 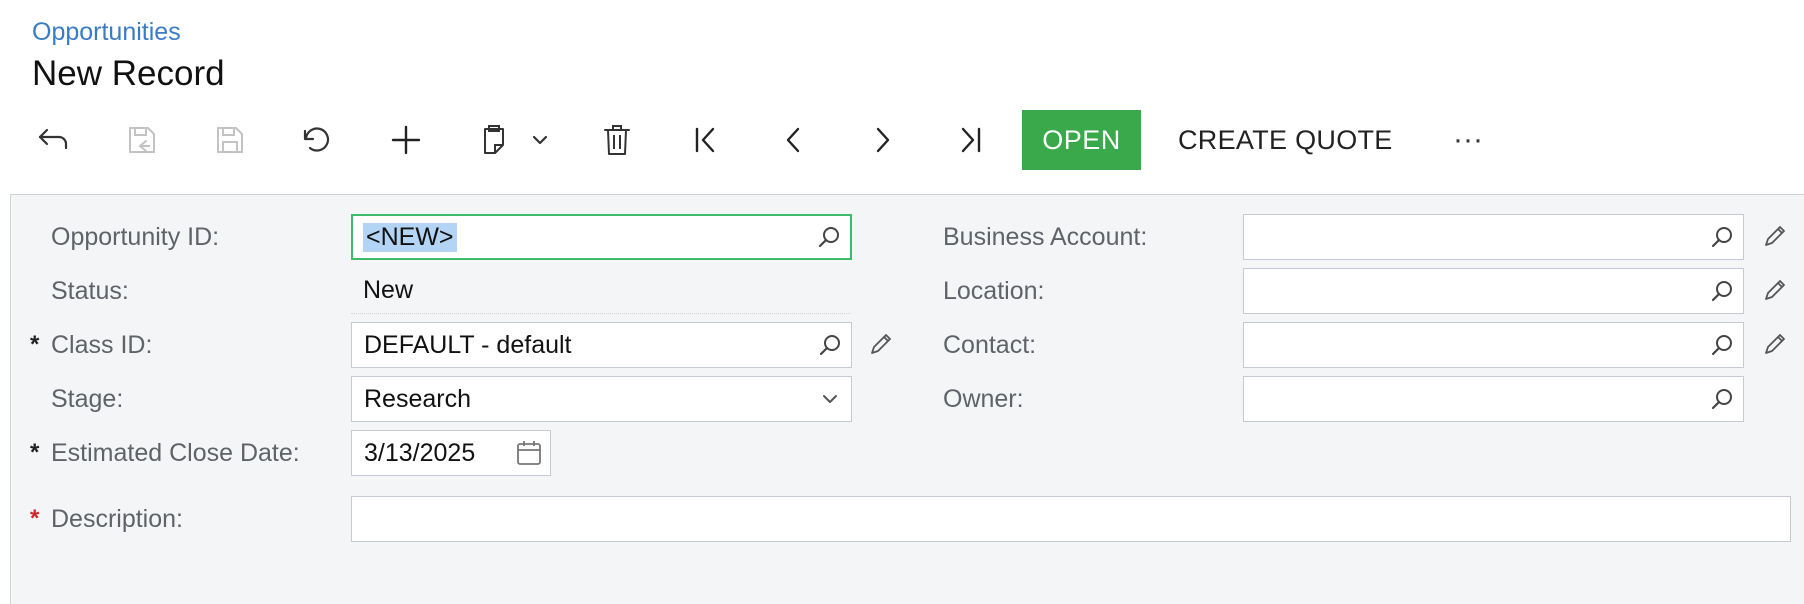 I want to click on add-icon, so click(x=406, y=140).